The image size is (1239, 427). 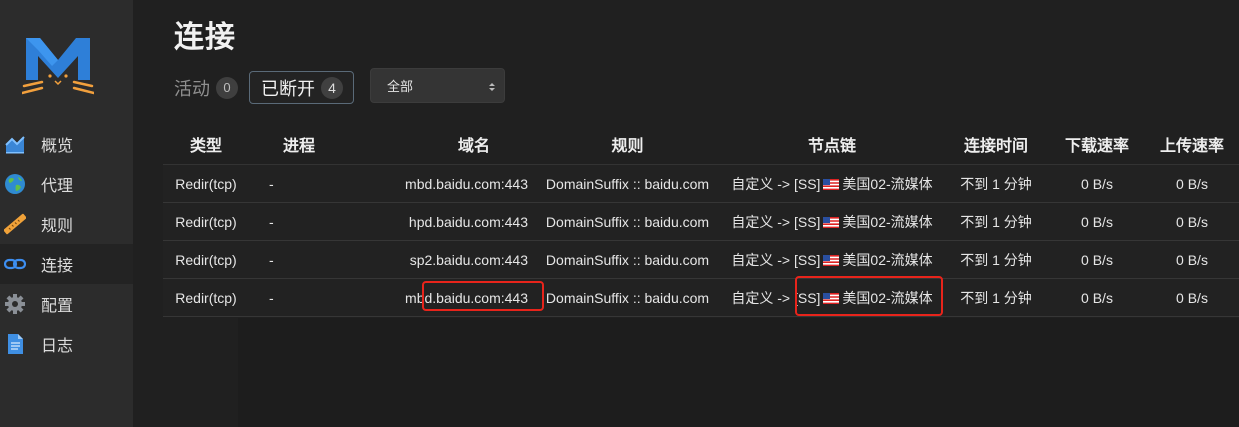 What do you see at coordinates (57, 226) in the screenshot?
I see `sidebar-item-label: 规则` at bounding box center [57, 226].